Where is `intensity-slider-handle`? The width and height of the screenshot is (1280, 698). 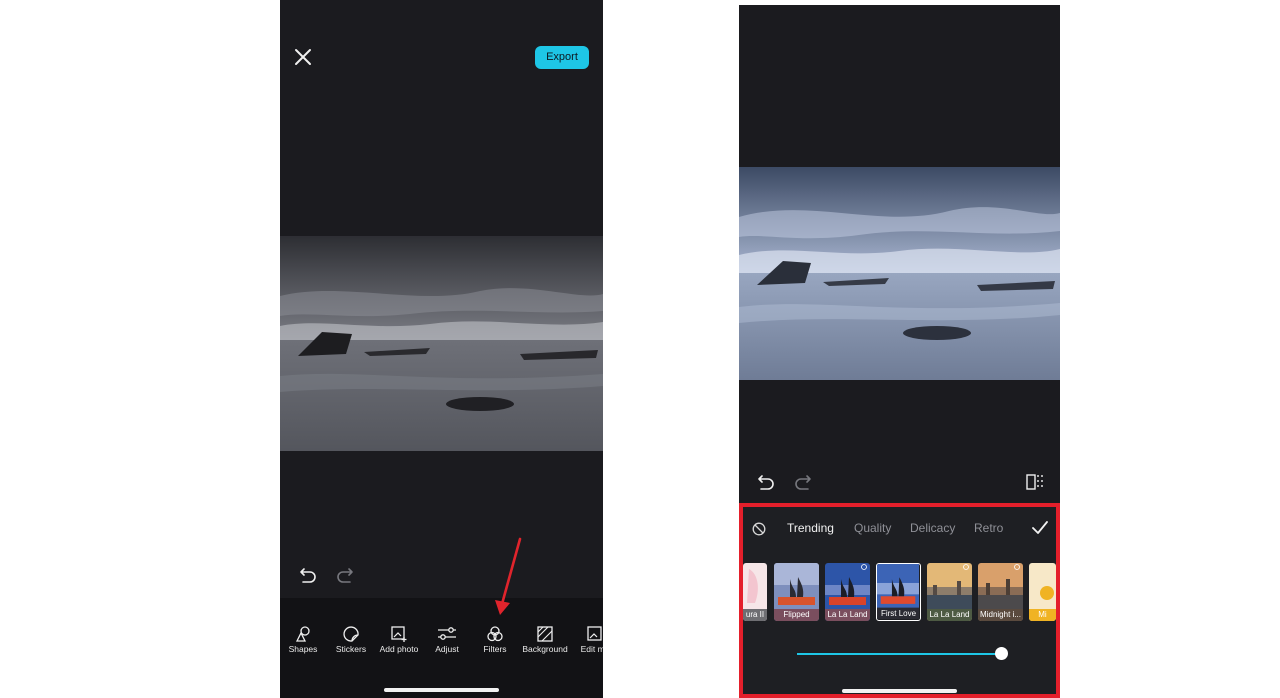 intensity-slider-handle is located at coordinates (1001, 653).